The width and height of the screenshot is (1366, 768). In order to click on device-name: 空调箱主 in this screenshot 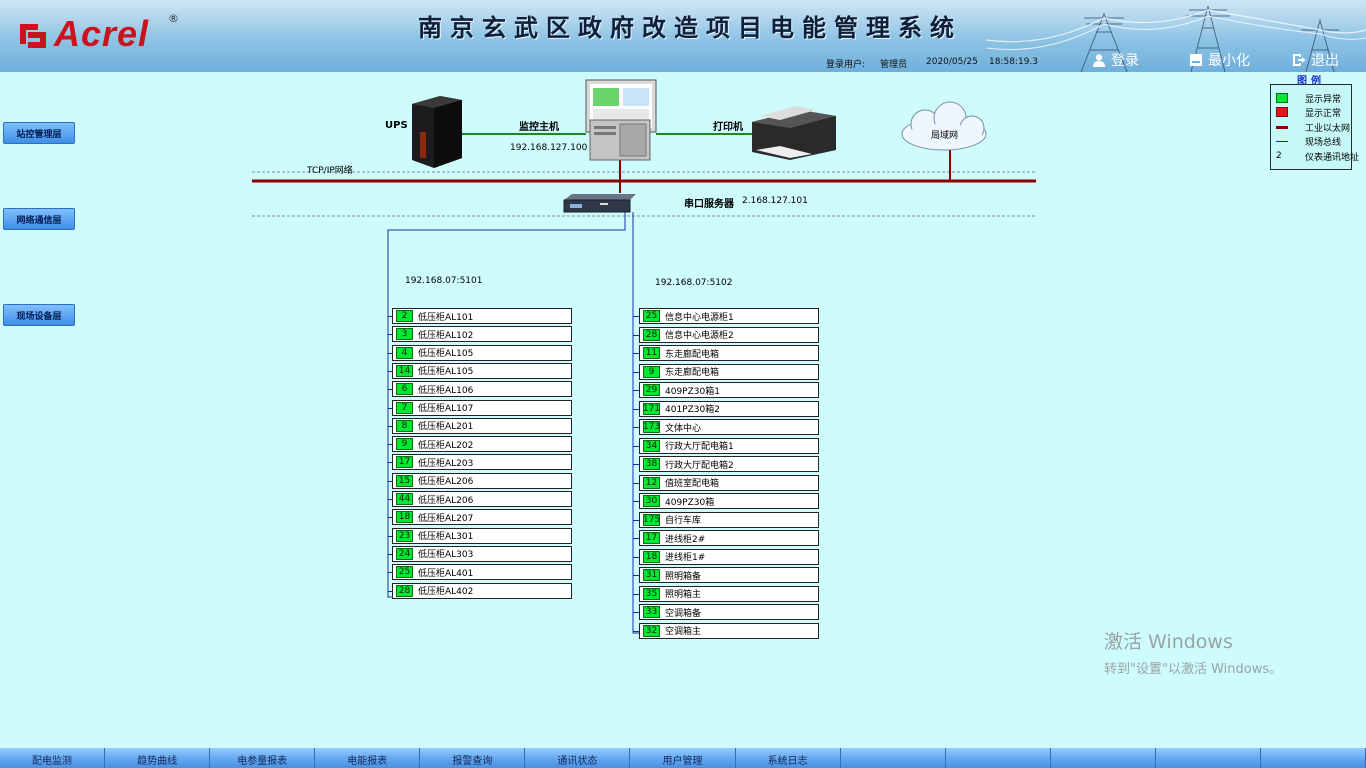, I will do `click(683, 632)`.